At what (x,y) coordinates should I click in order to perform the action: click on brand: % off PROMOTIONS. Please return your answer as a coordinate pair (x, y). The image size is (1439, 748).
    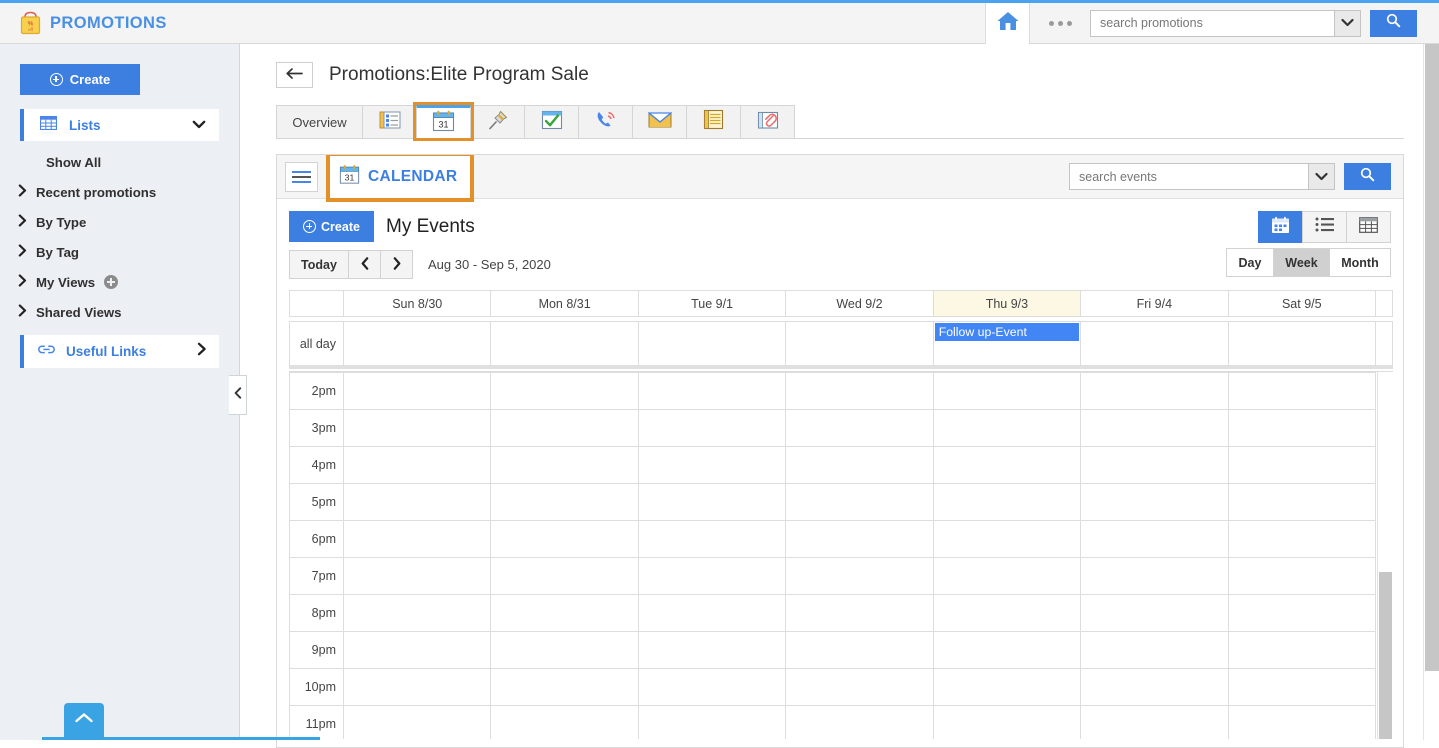
    Looking at the image, I should click on (83, 23).